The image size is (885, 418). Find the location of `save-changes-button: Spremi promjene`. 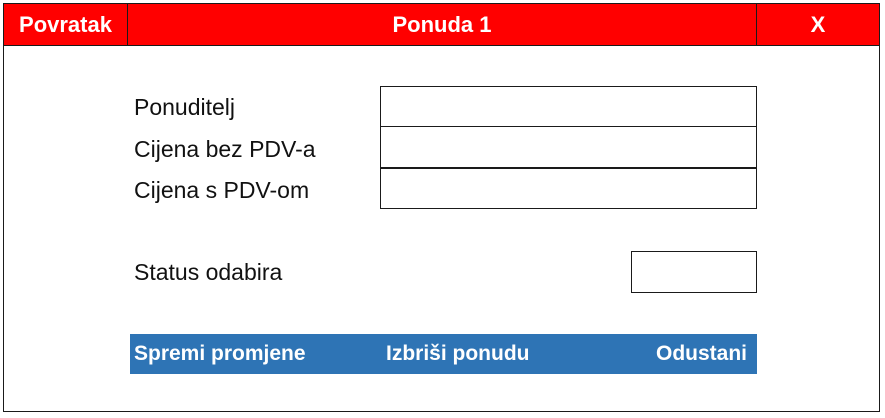

save-changes-button: Spremi promjene is located at coordinates (220, 354).